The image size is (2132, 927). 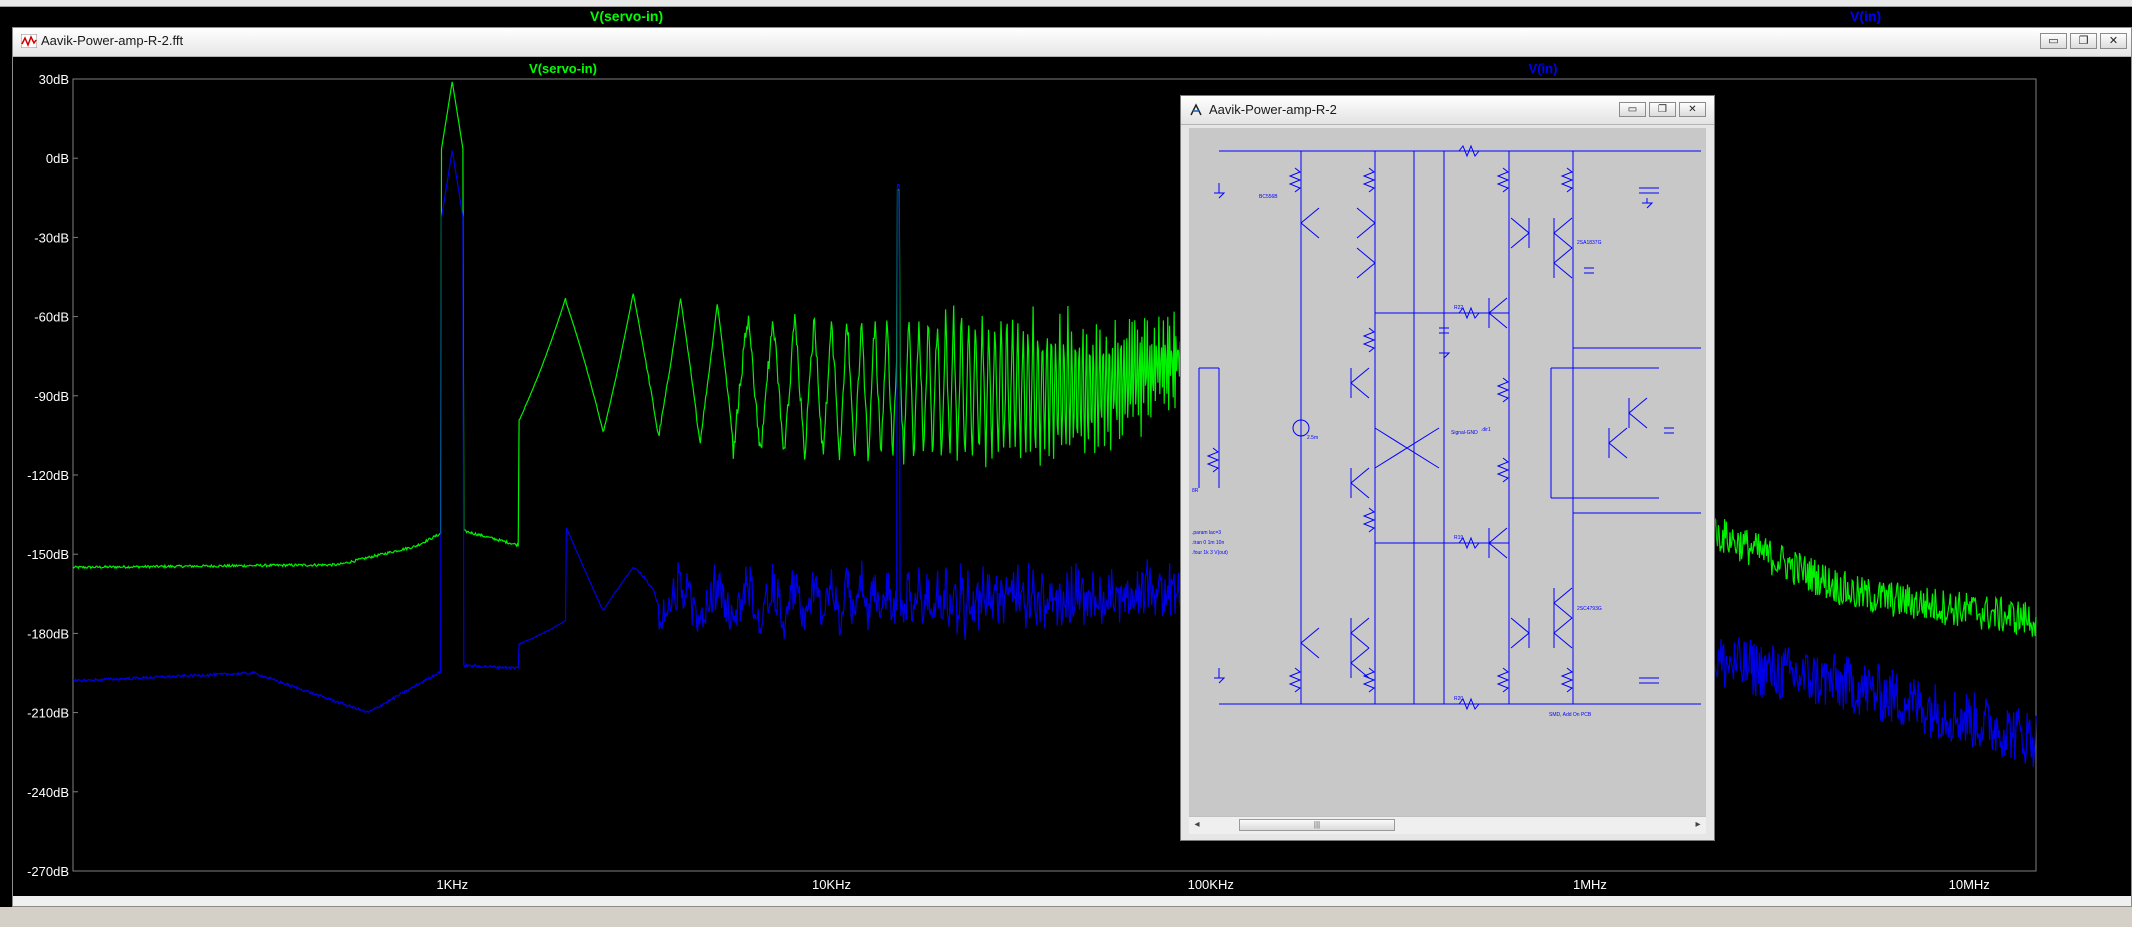 What do you see at coordinates (1543, 68) in the screenshot?
I see `plot-trace-label-in: V(in)` at bounding box center [1543, 68].